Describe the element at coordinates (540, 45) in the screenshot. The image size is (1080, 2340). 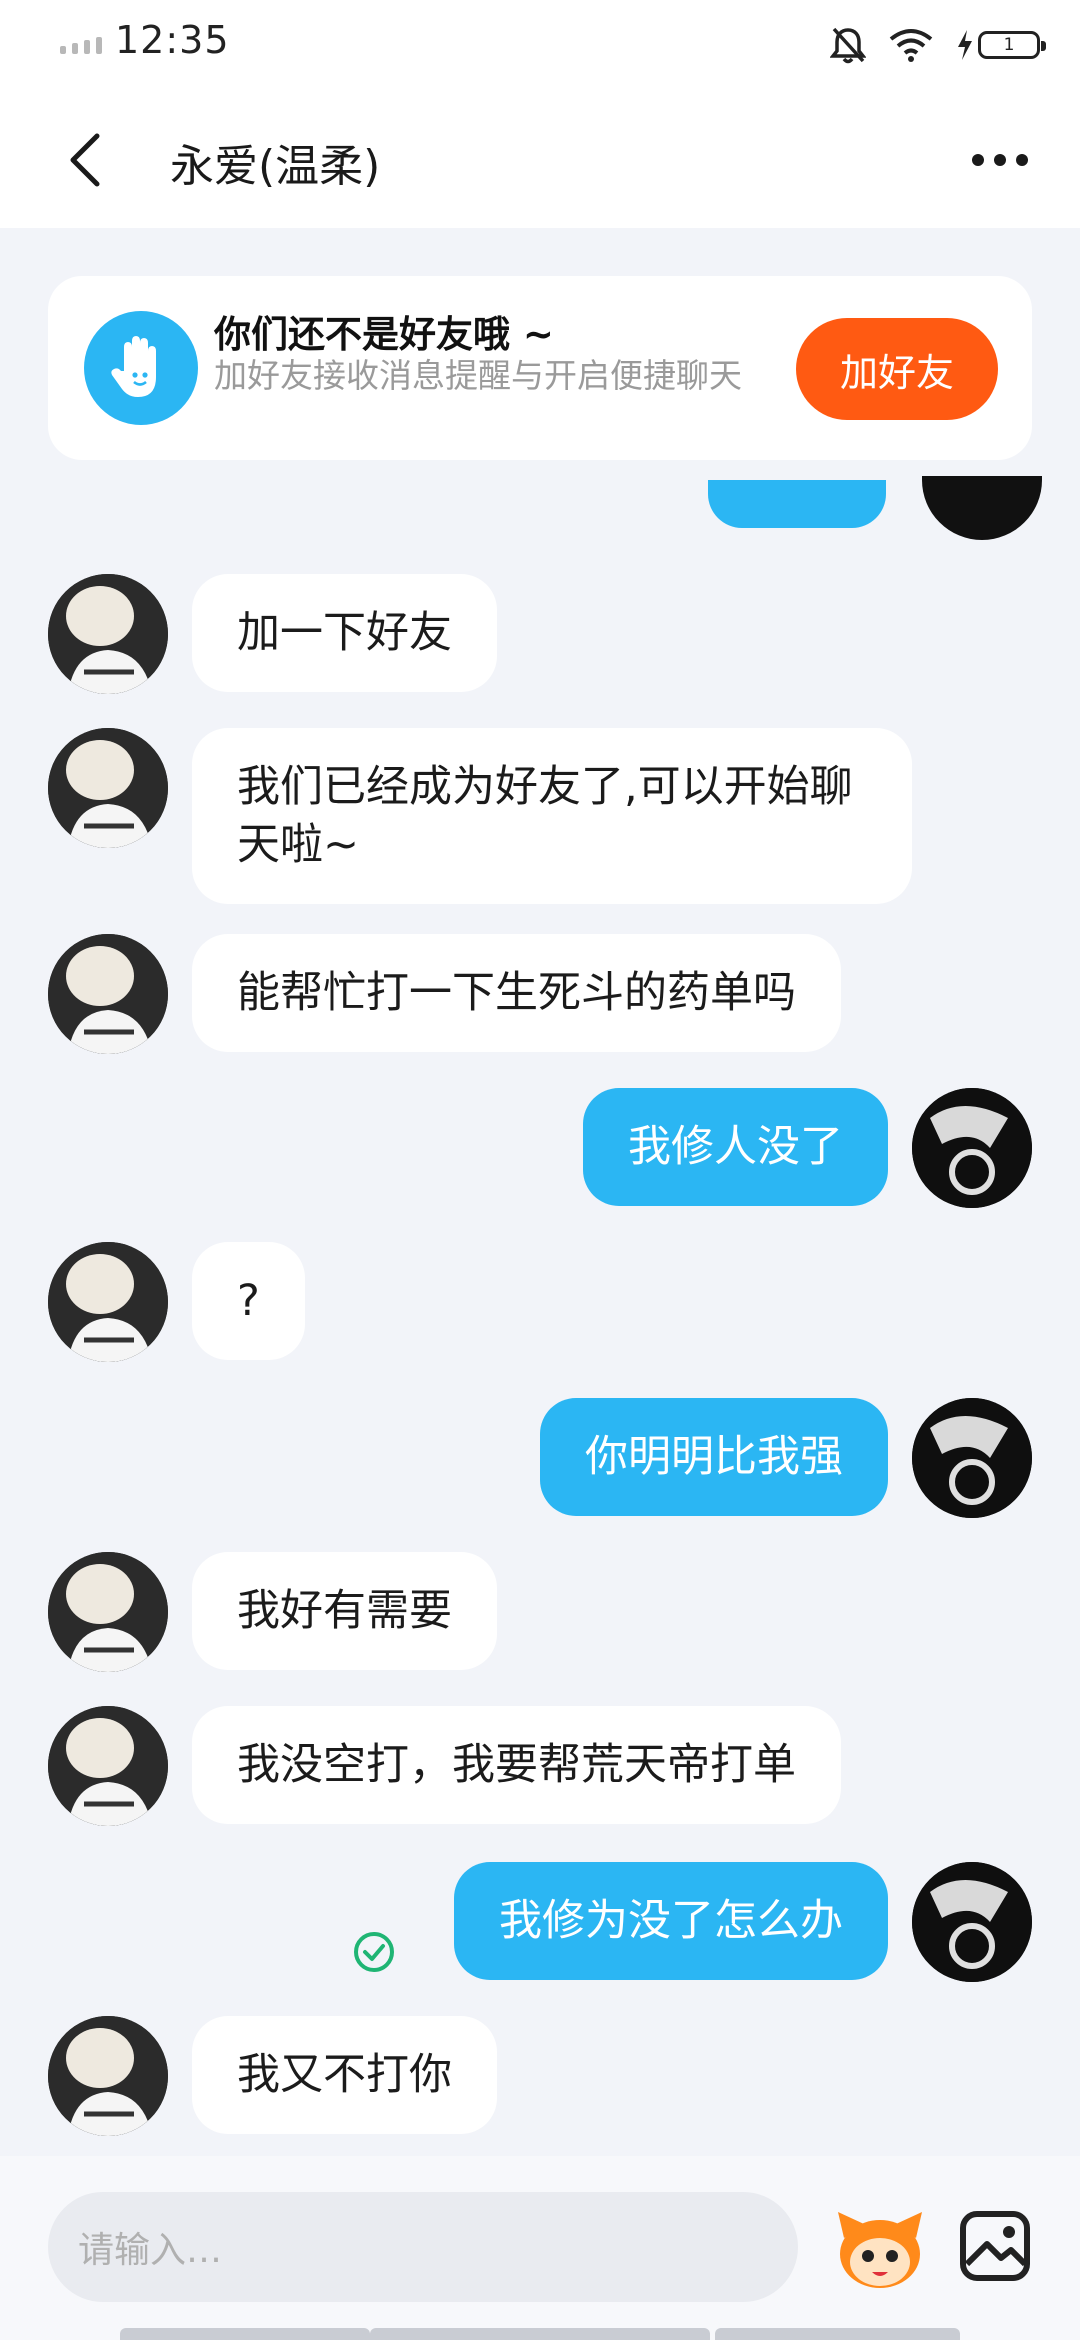
I see `status-bar: 12:35 1` at that location.